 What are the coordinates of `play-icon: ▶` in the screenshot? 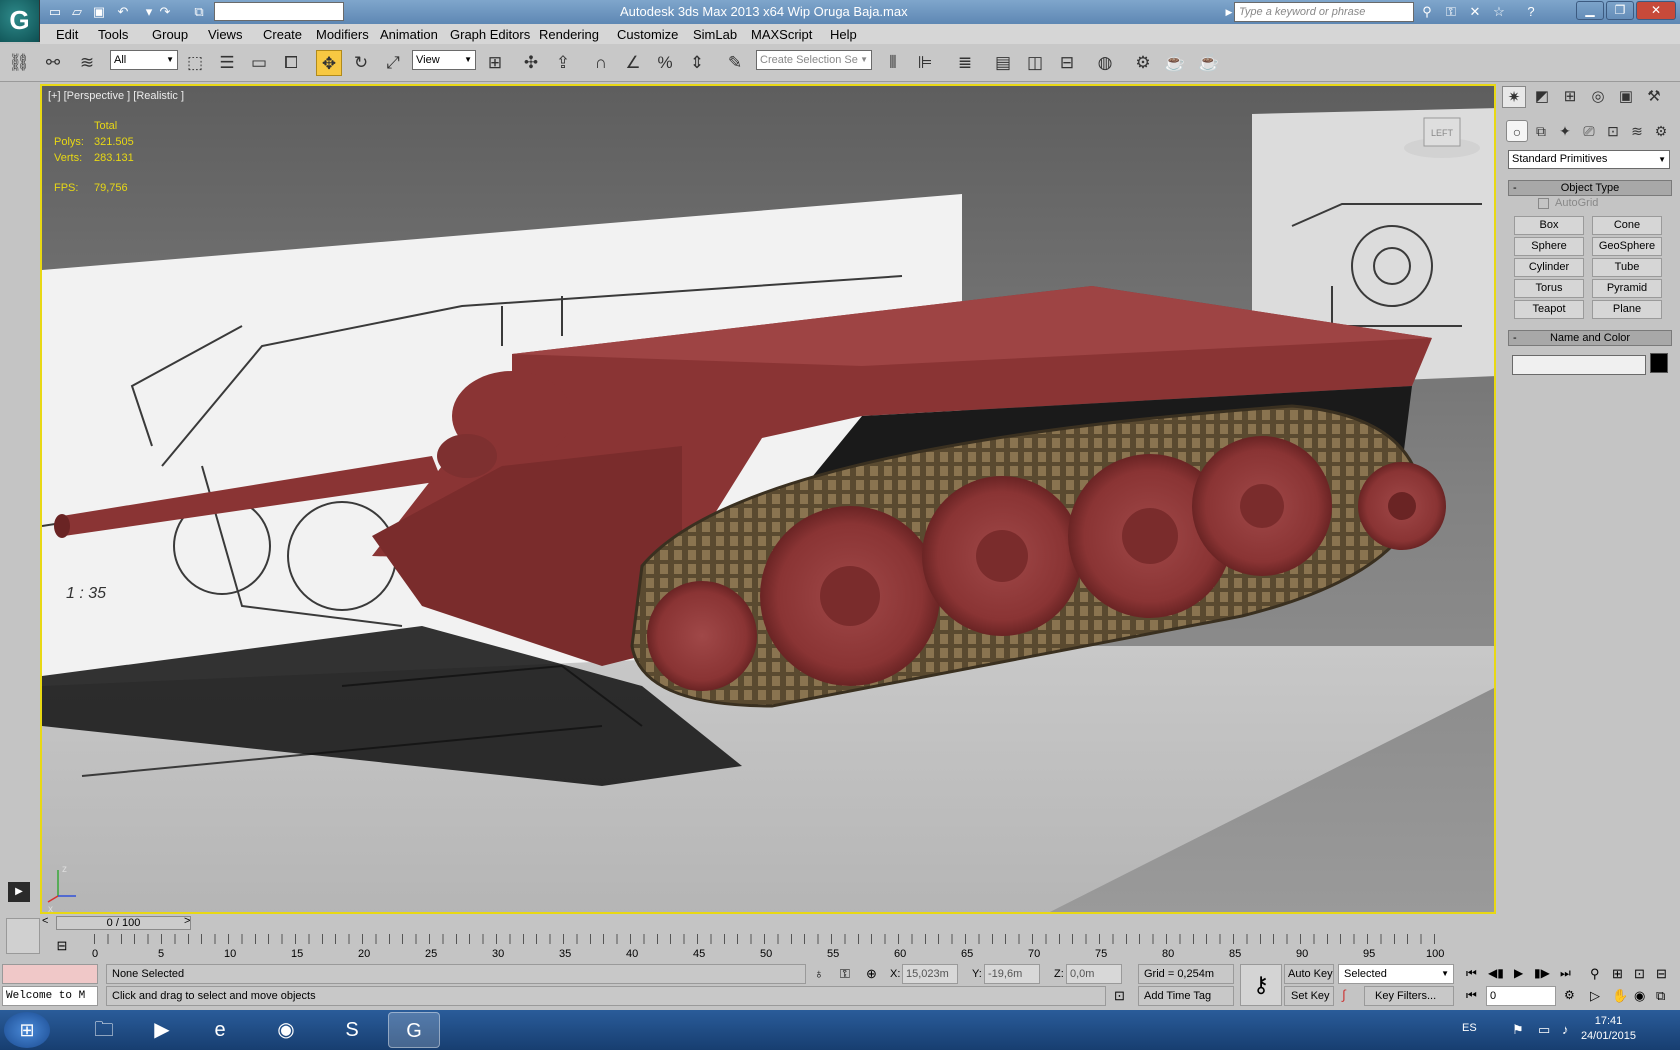 It's located at (1518, 973).